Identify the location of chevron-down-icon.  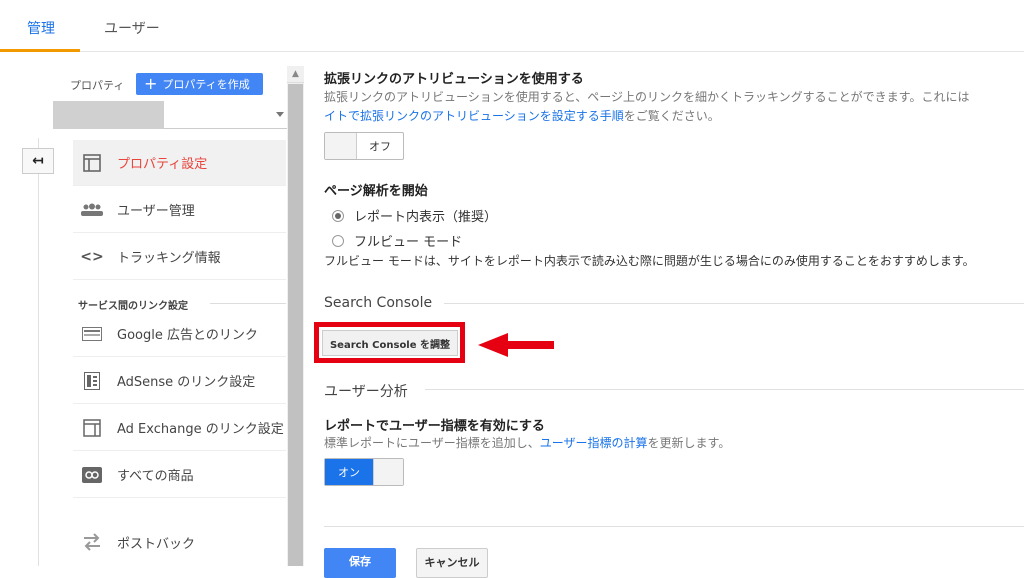
(280, 114).